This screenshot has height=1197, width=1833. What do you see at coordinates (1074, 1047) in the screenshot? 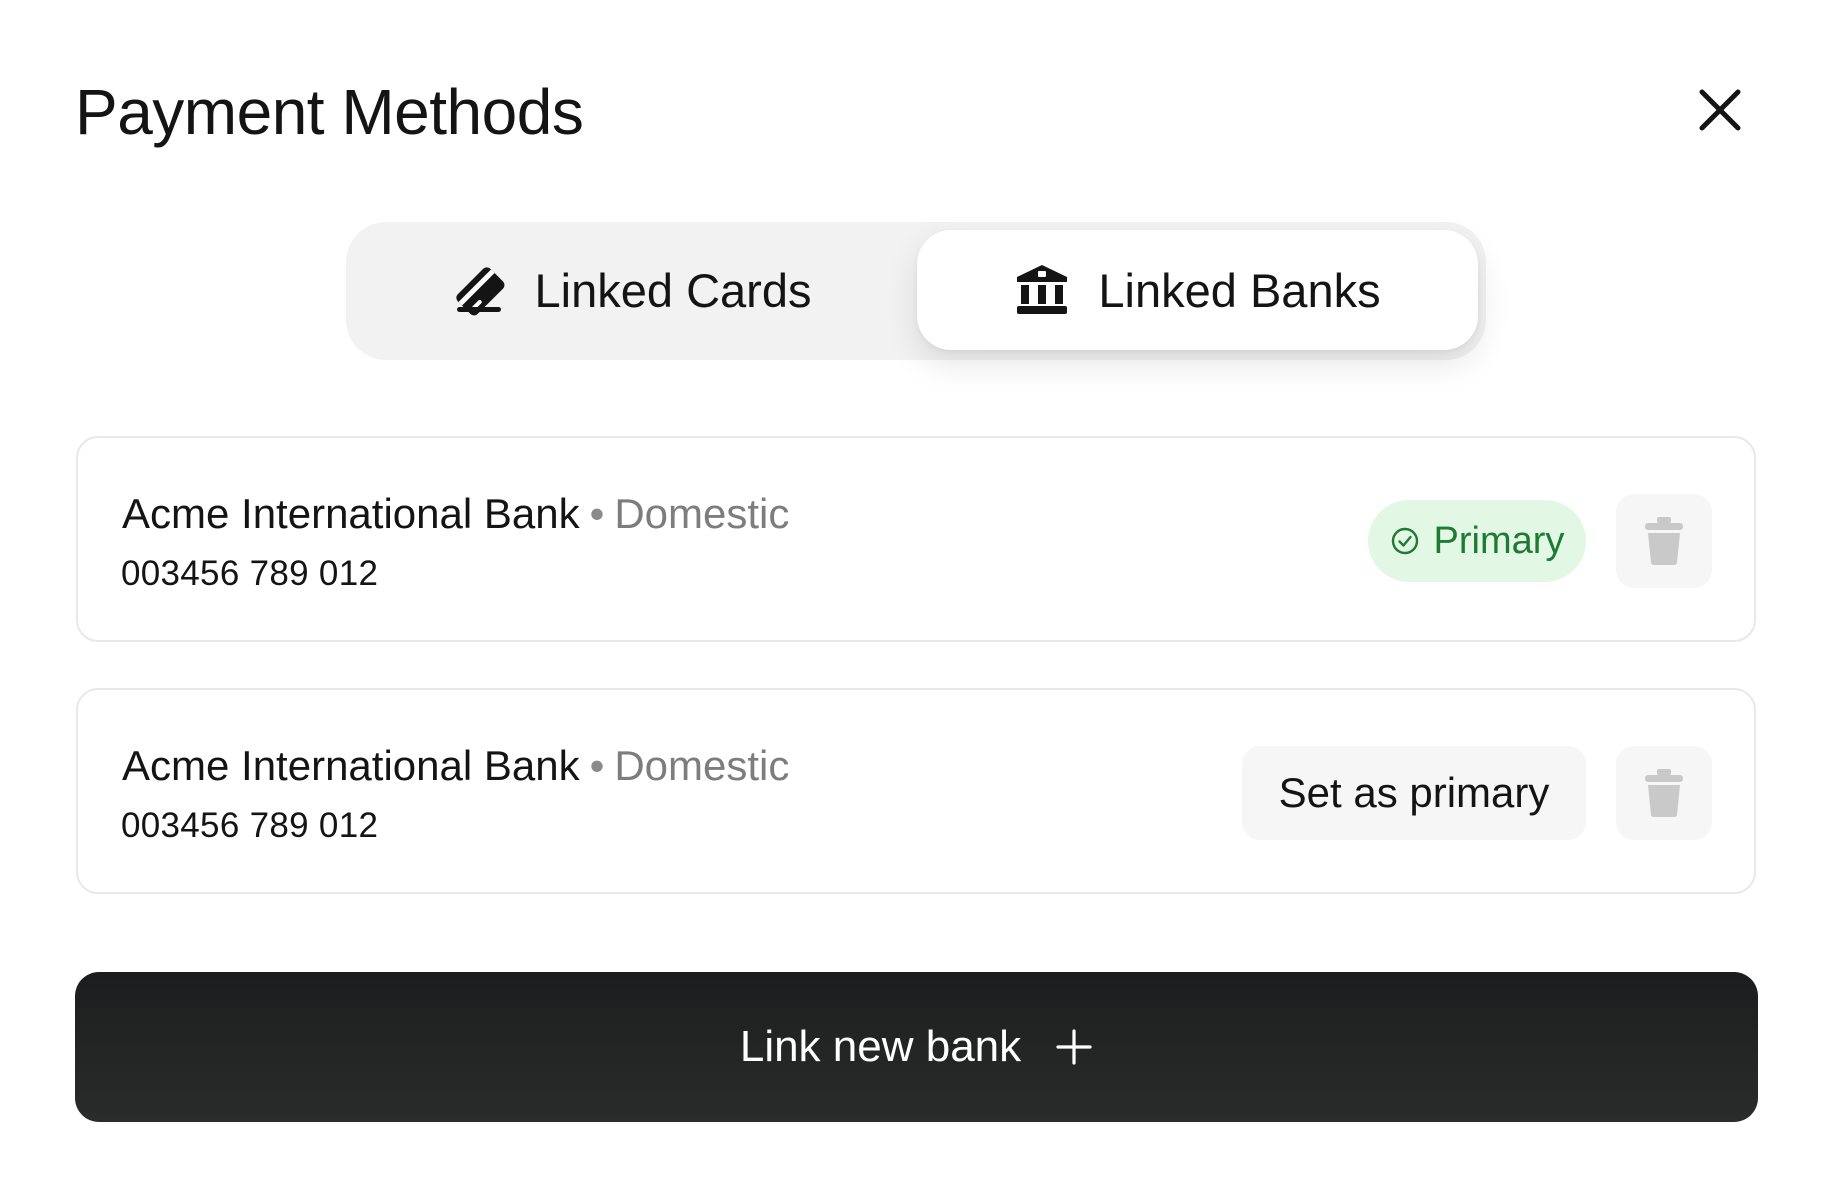
I see `plus-icon` at bounding box center [1074, 1047].